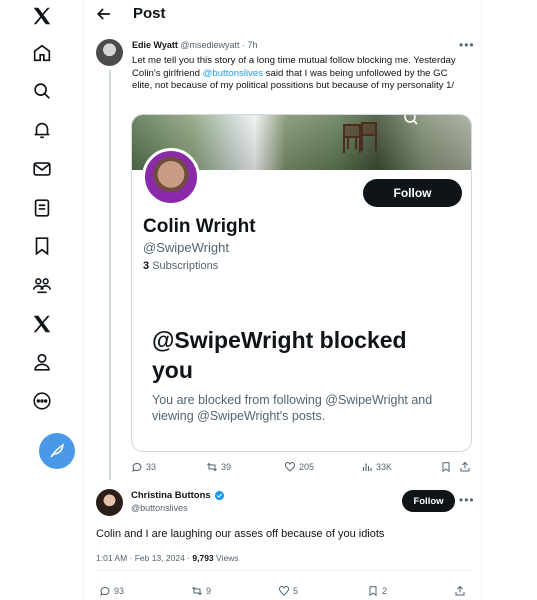  I want to click on bookmark-button, so click(446, 467).